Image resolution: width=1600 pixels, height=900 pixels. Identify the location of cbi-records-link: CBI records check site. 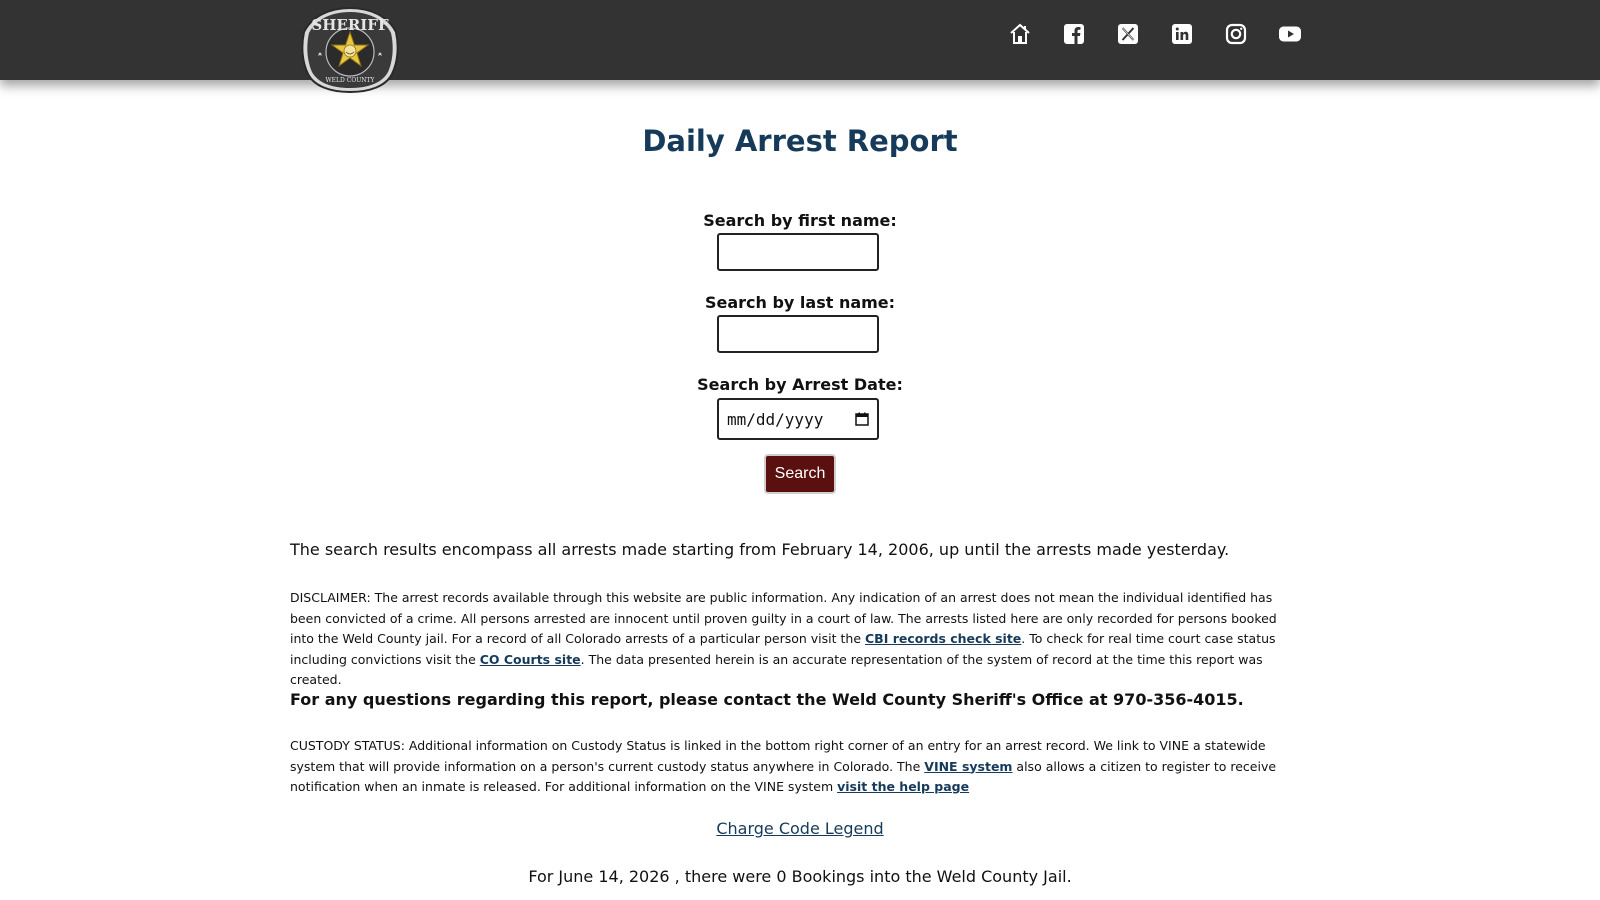
(943, 638).